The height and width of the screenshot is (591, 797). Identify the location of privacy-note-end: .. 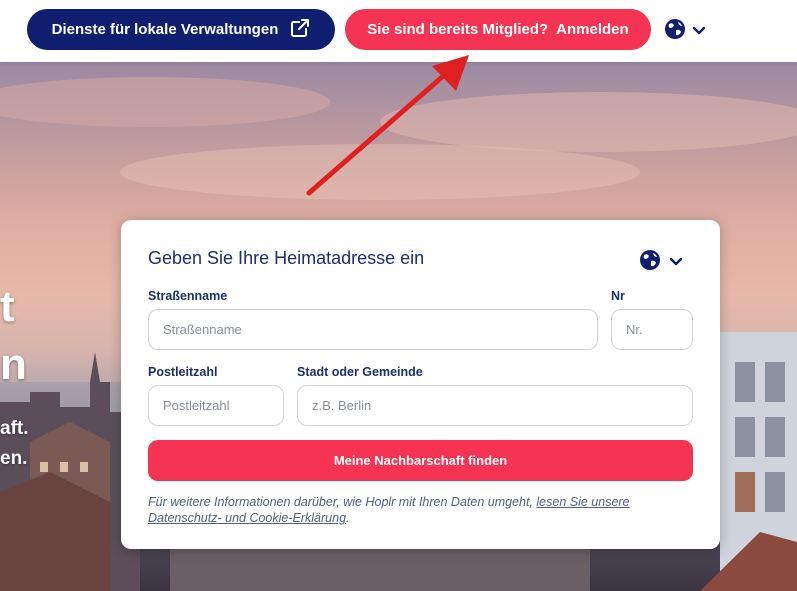
(348, 518).